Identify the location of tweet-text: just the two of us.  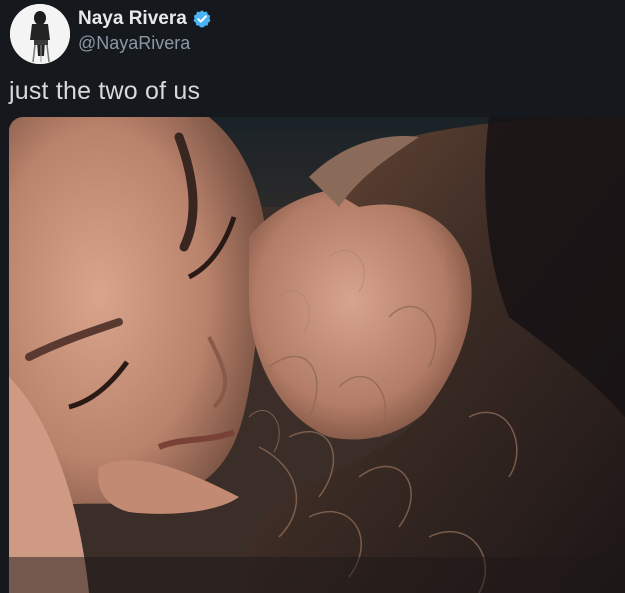
(105, 91).